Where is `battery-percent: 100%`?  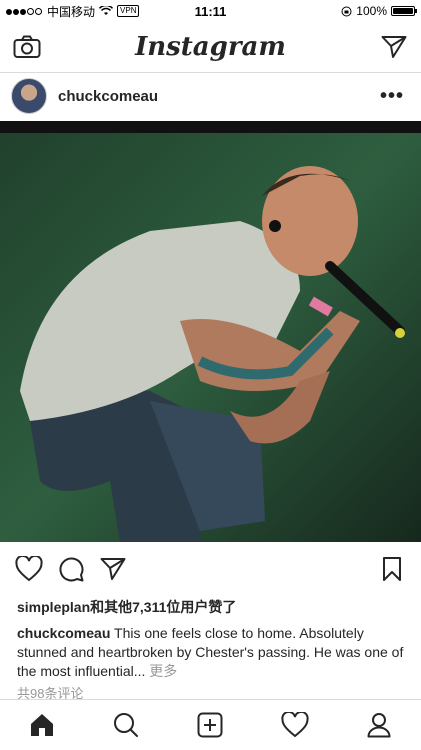 battery-percent: 100% is located at coordinates (371, 11).